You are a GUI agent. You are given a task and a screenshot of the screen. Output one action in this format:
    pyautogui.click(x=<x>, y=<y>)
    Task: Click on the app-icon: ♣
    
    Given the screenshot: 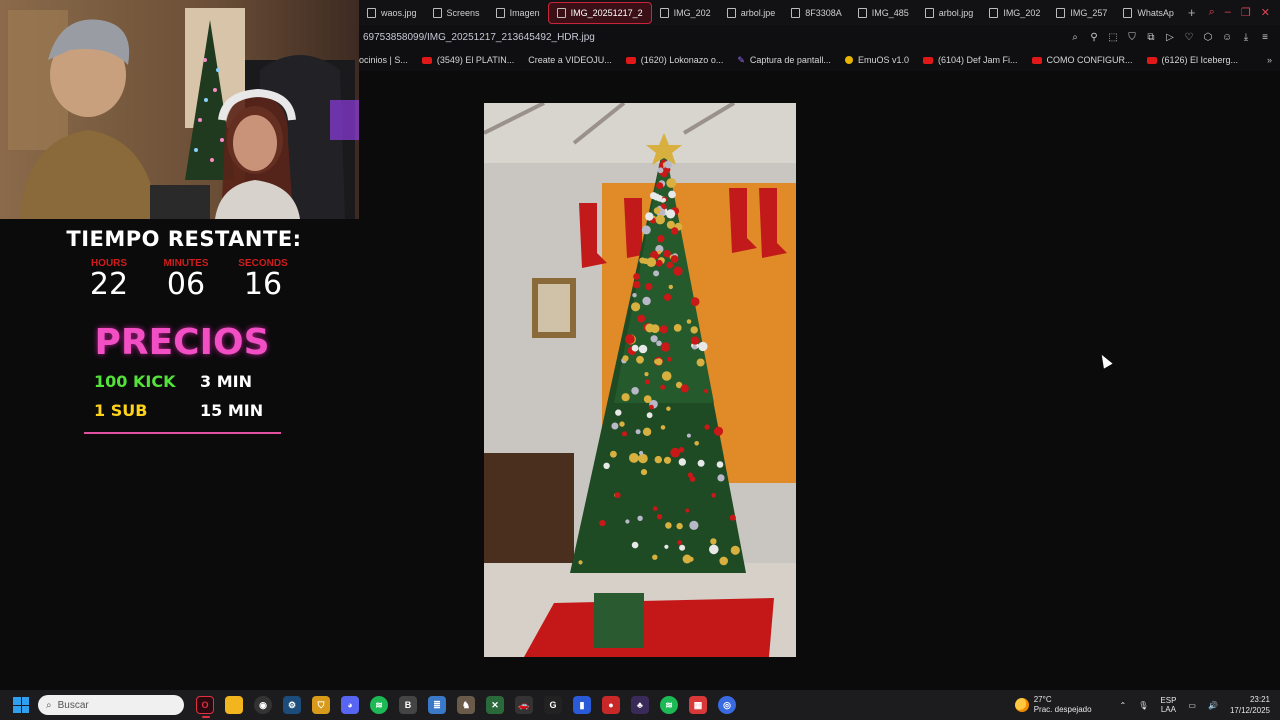 What is the action you would take?
    pyautogui.click(x=640, y=705)
    